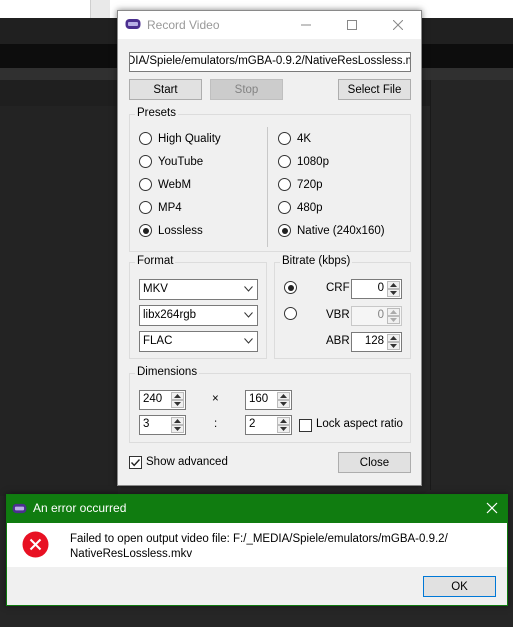 This screenshot has width=513, height=627. I want to click on chevron-down-icon, so click(248, 341).